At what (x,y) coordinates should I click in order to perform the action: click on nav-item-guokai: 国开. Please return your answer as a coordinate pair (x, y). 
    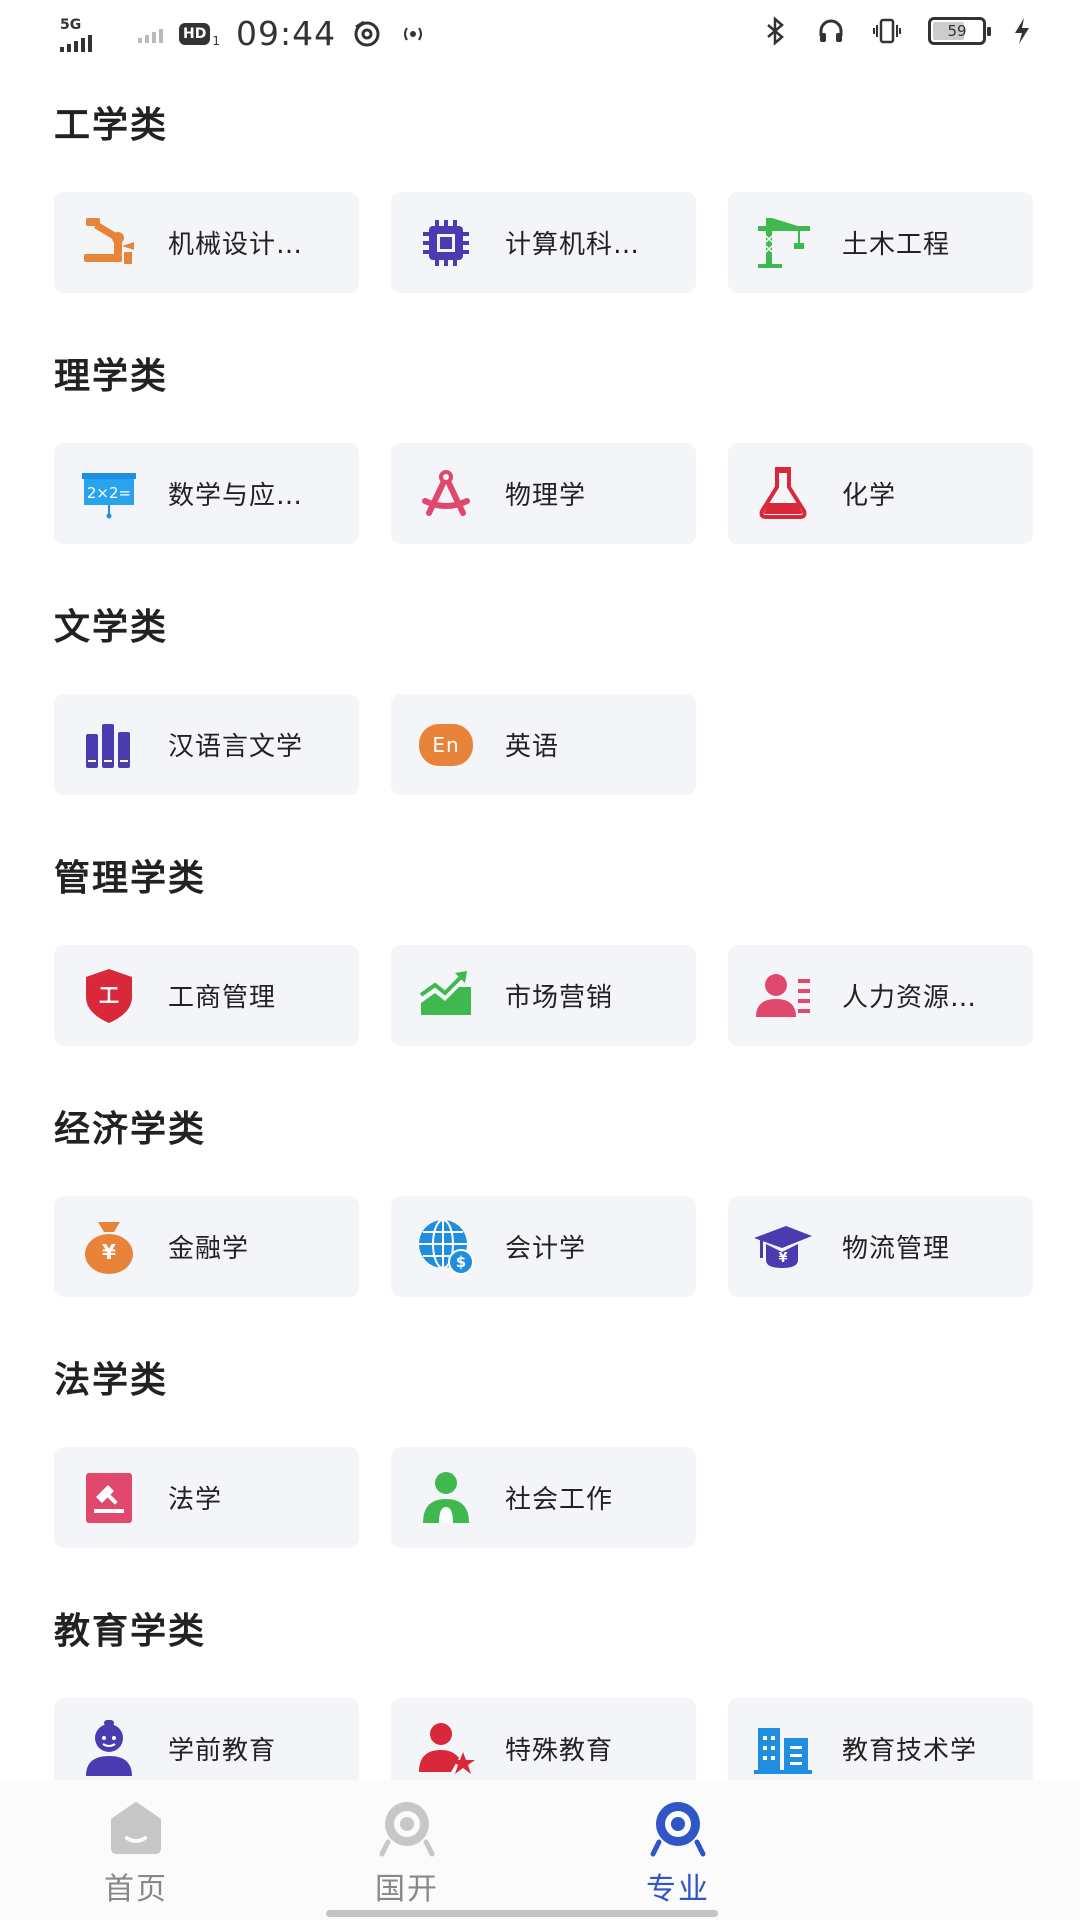
    Looking at the image, I should click on (407, 1853).